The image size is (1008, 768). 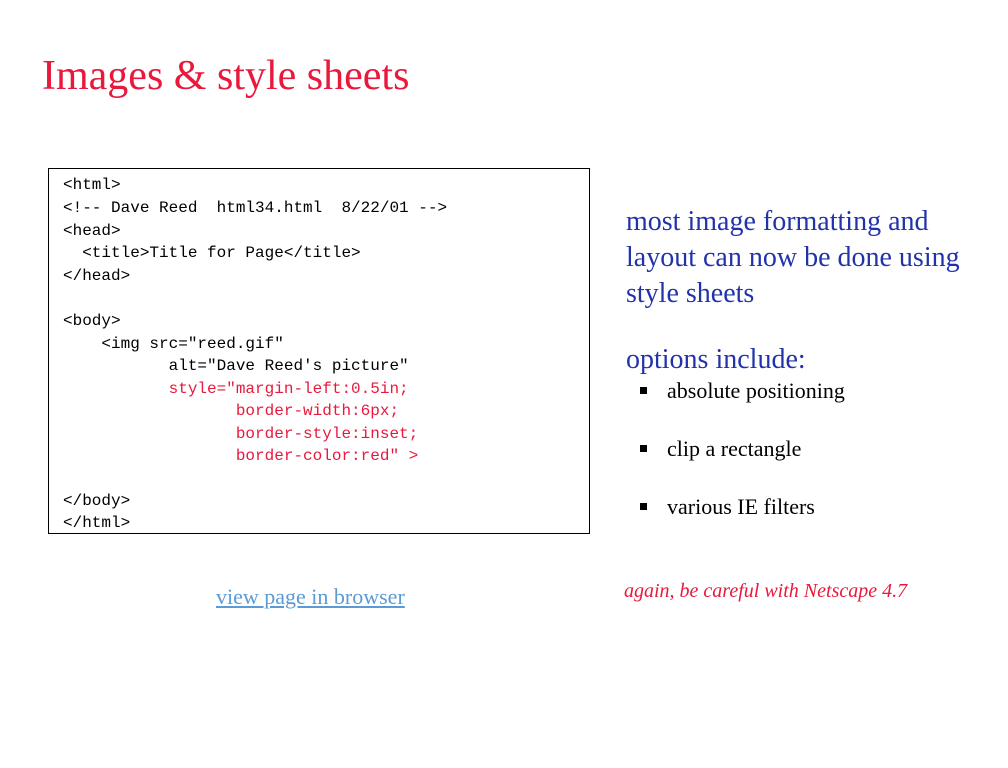 I want to click on code-line: alt="Dave Reed's picture", so click(x=236, y=366).